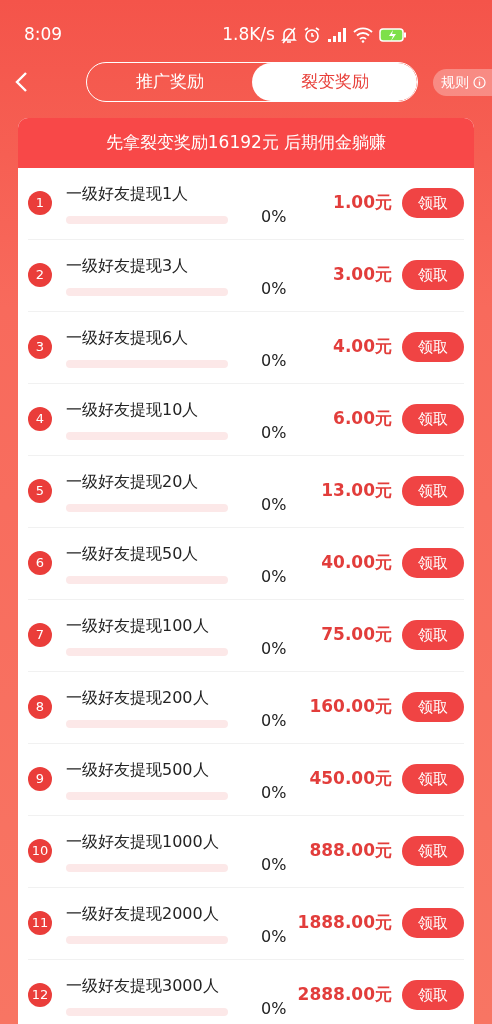 The height and width of the screenshot is (1024, 492). I want to click on rank-badge: 7, so click(40, 635).